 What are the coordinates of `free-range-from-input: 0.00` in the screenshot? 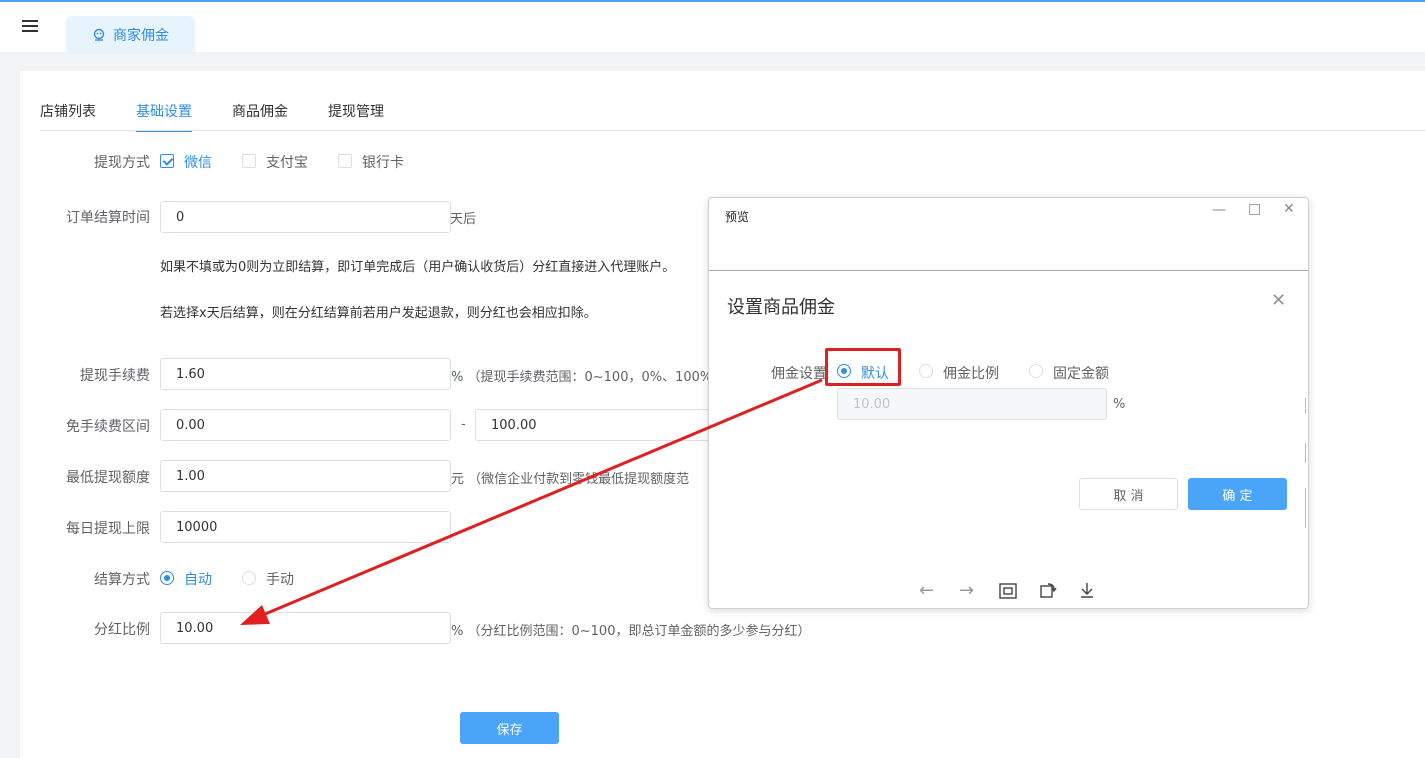 It's located at (305, 425).